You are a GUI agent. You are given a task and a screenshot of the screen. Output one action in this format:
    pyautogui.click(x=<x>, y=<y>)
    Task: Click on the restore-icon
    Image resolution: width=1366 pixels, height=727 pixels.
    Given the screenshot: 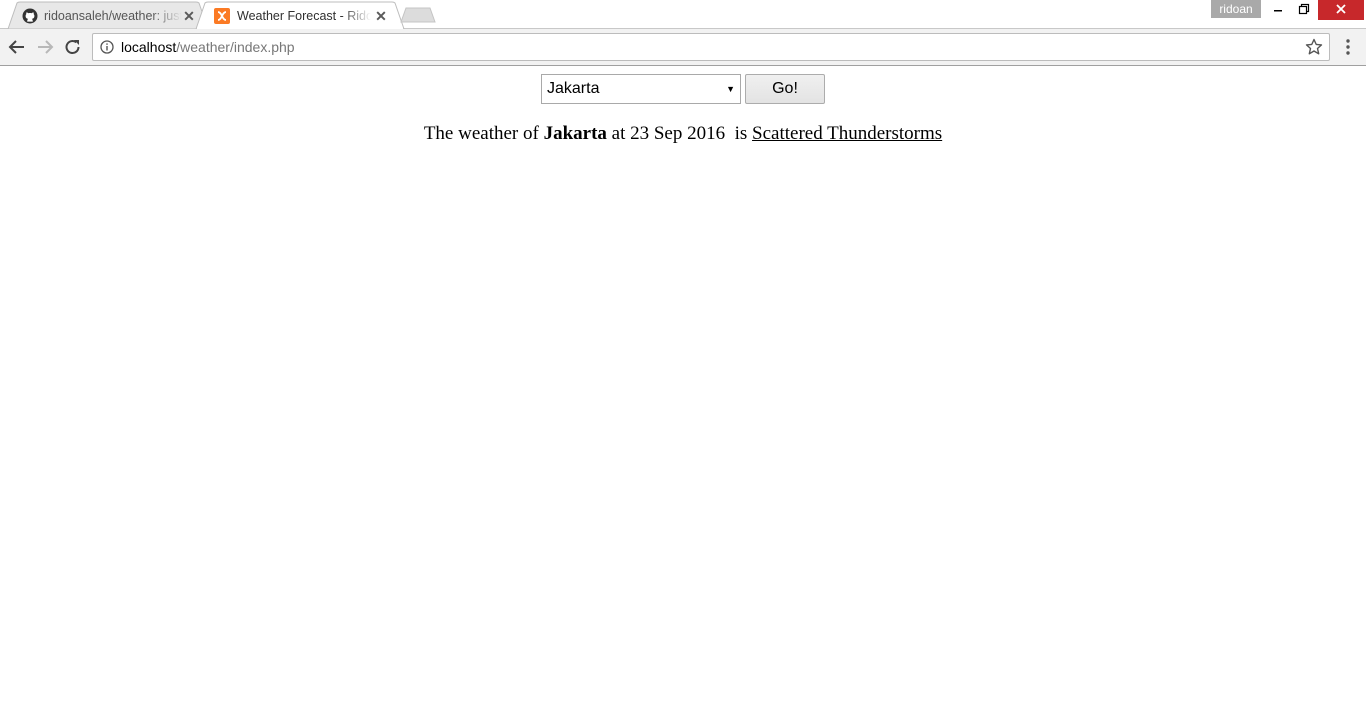 What is the action you would take?
    pyautogui.click(x=1304, y=9)
    